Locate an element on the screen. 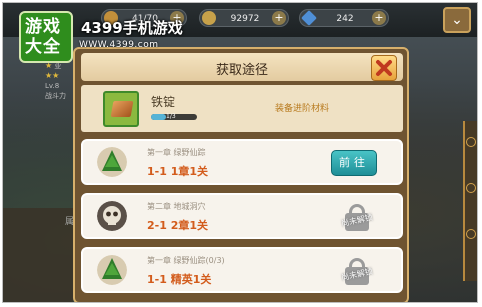  dialog-title: 获取途径 is located at coordinates (241, 70).